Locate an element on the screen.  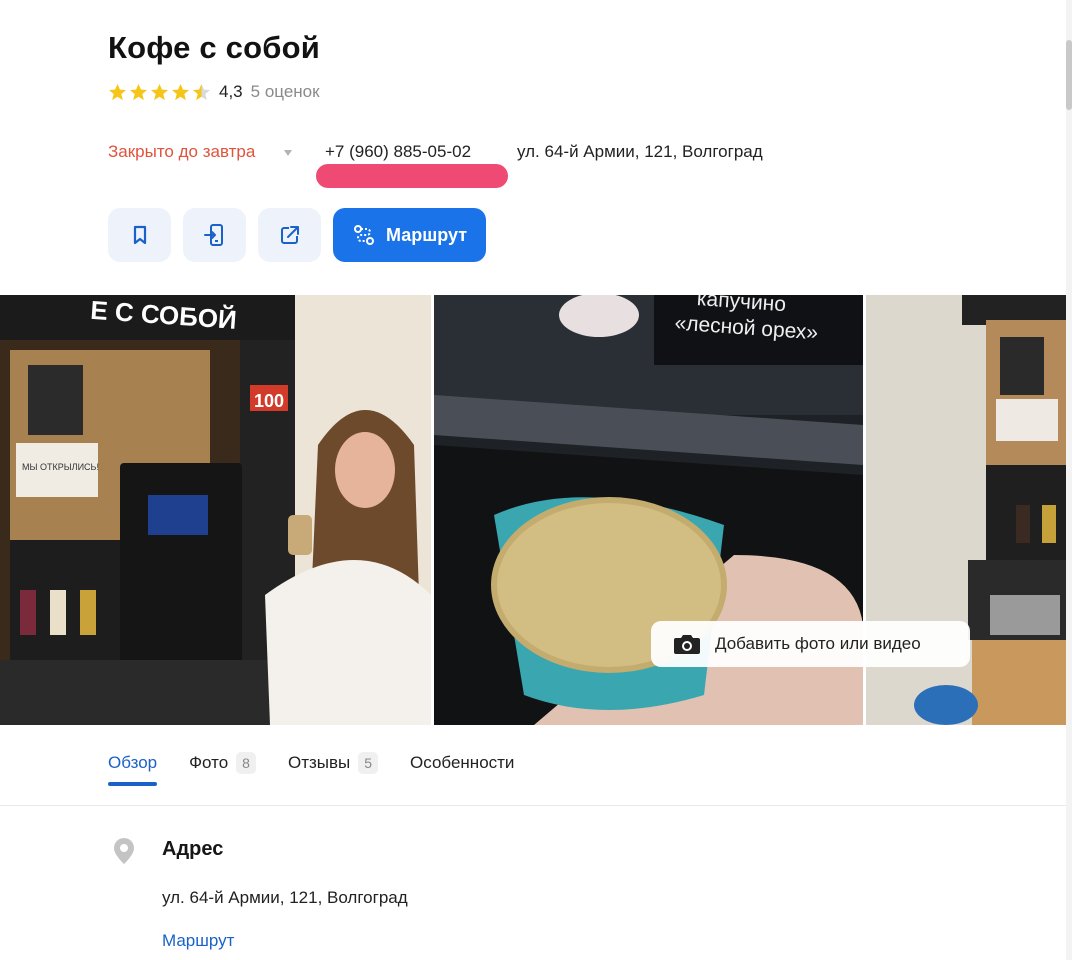
route-icon is located at coordinates (363, 235).